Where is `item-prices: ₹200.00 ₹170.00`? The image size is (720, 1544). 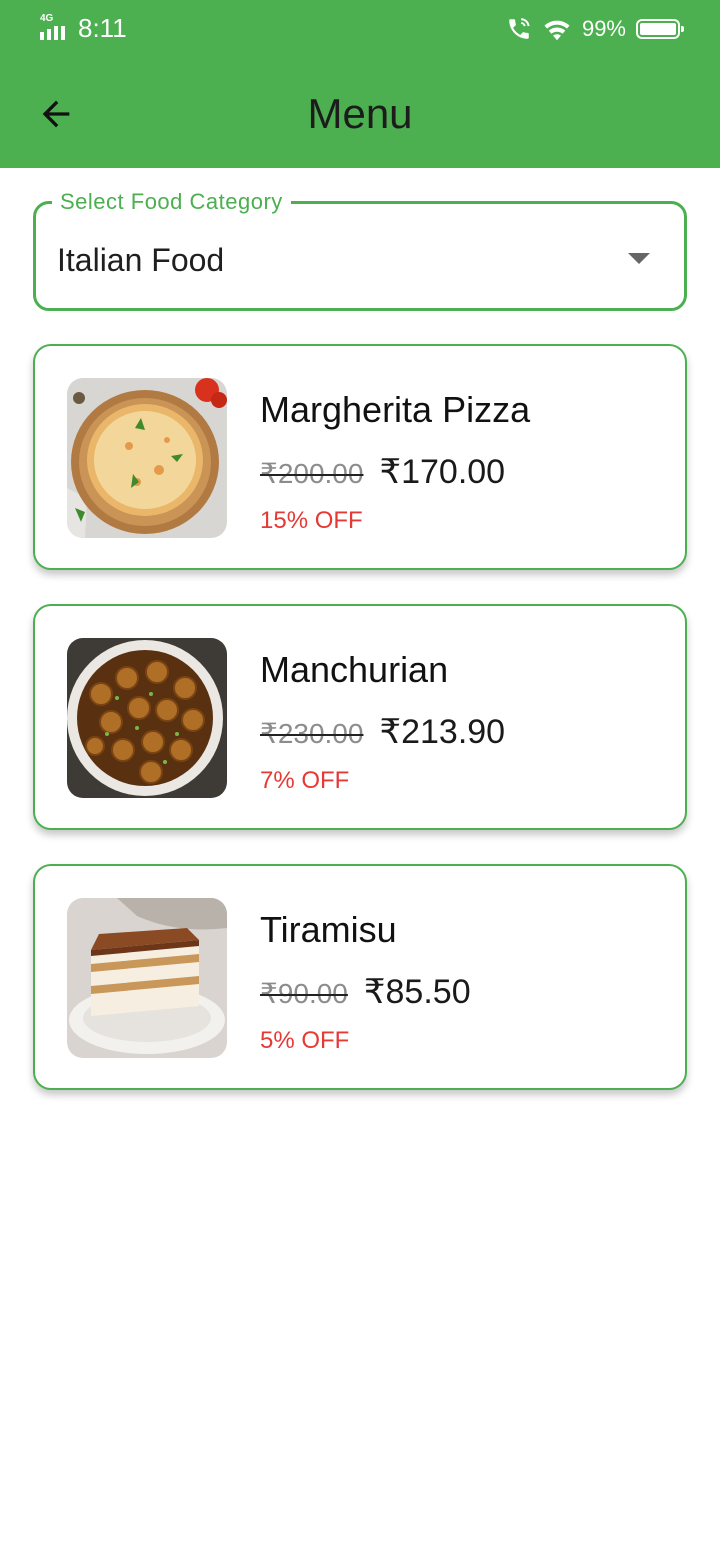
item-prices: ₹200.00 ₹170.00 is located at coordinates (382, 472).